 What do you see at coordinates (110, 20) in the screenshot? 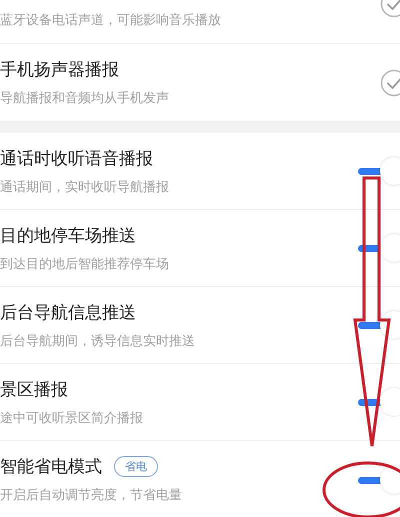
I see `setting-description: 蓝牙设备电话声道，可能影响音乐播放` at bounding box center [110, 20].